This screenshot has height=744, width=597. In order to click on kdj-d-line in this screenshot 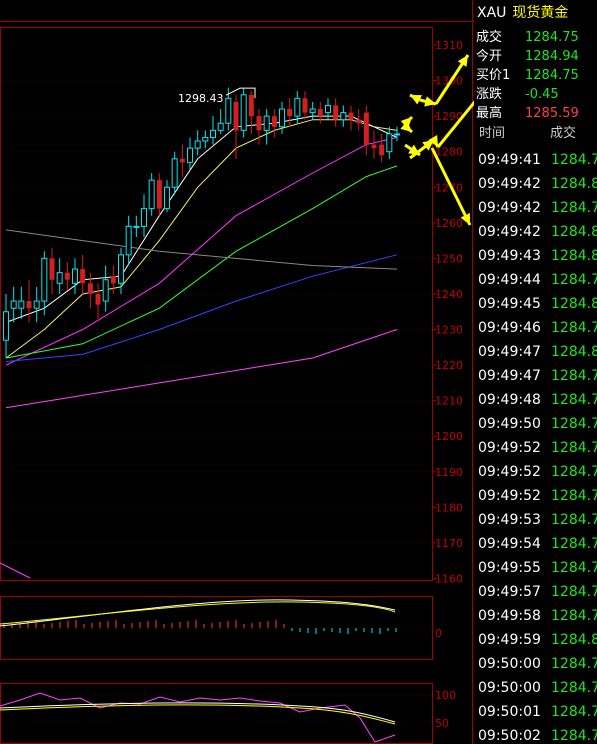, I will do `click(198, 714)`.